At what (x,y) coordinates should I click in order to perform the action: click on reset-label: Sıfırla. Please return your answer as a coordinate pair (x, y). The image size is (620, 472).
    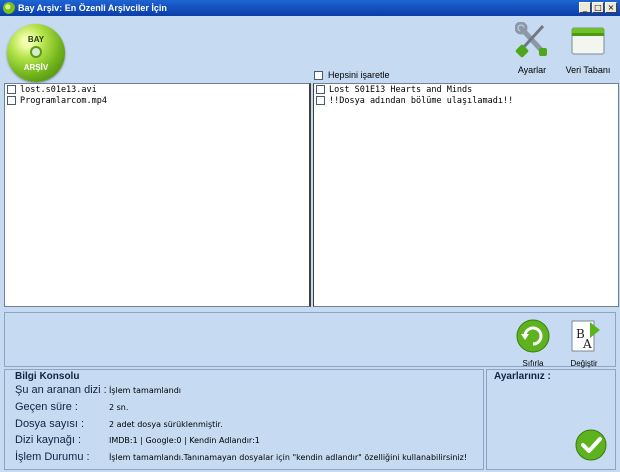
    Looking at the image, I should click on (533, 363).